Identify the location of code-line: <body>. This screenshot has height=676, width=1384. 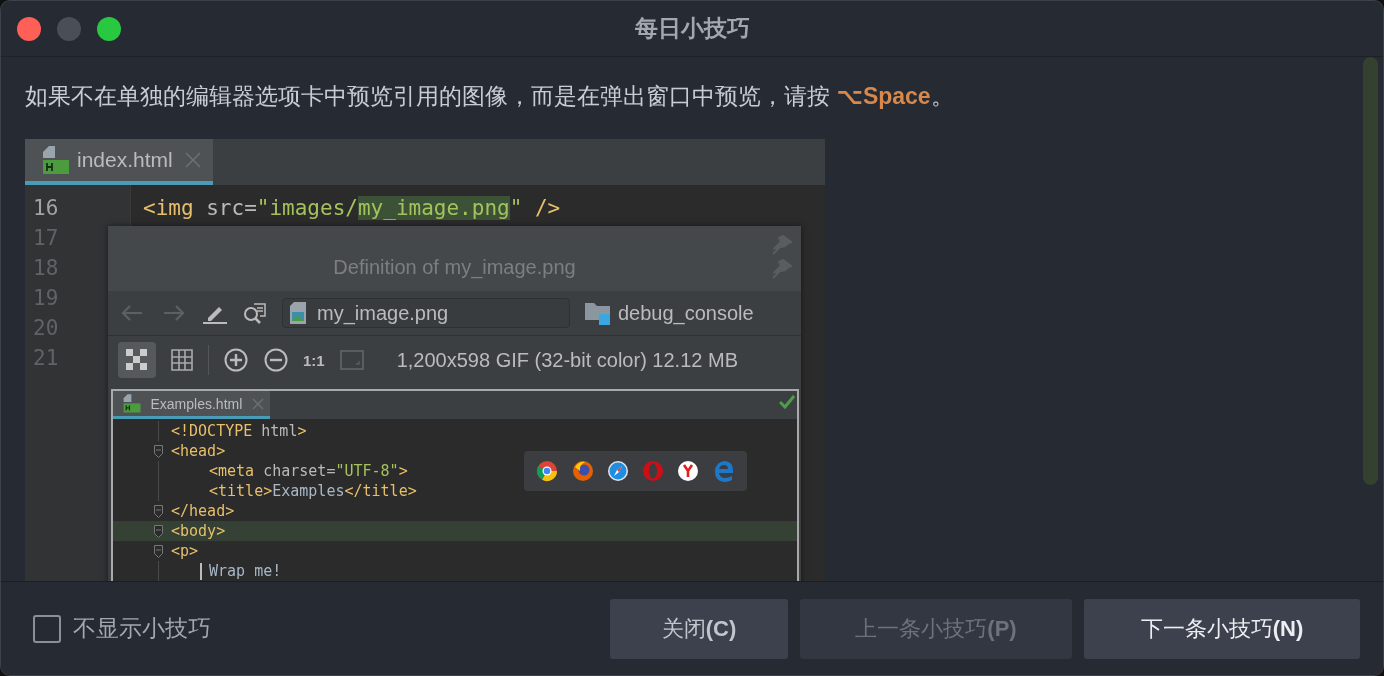
(198, 531).